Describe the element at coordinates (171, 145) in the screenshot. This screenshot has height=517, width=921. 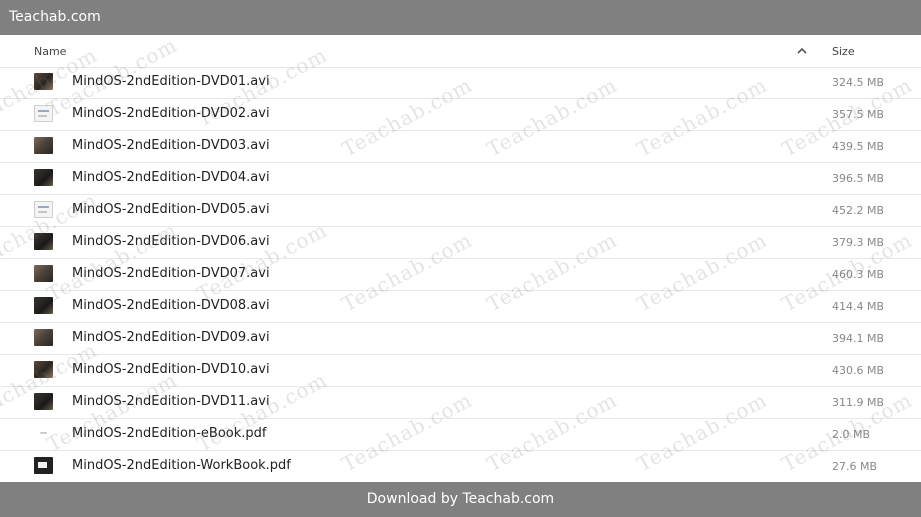
I see `file-name: MindOS-2ndEdition-DVD03.avi` at that location.